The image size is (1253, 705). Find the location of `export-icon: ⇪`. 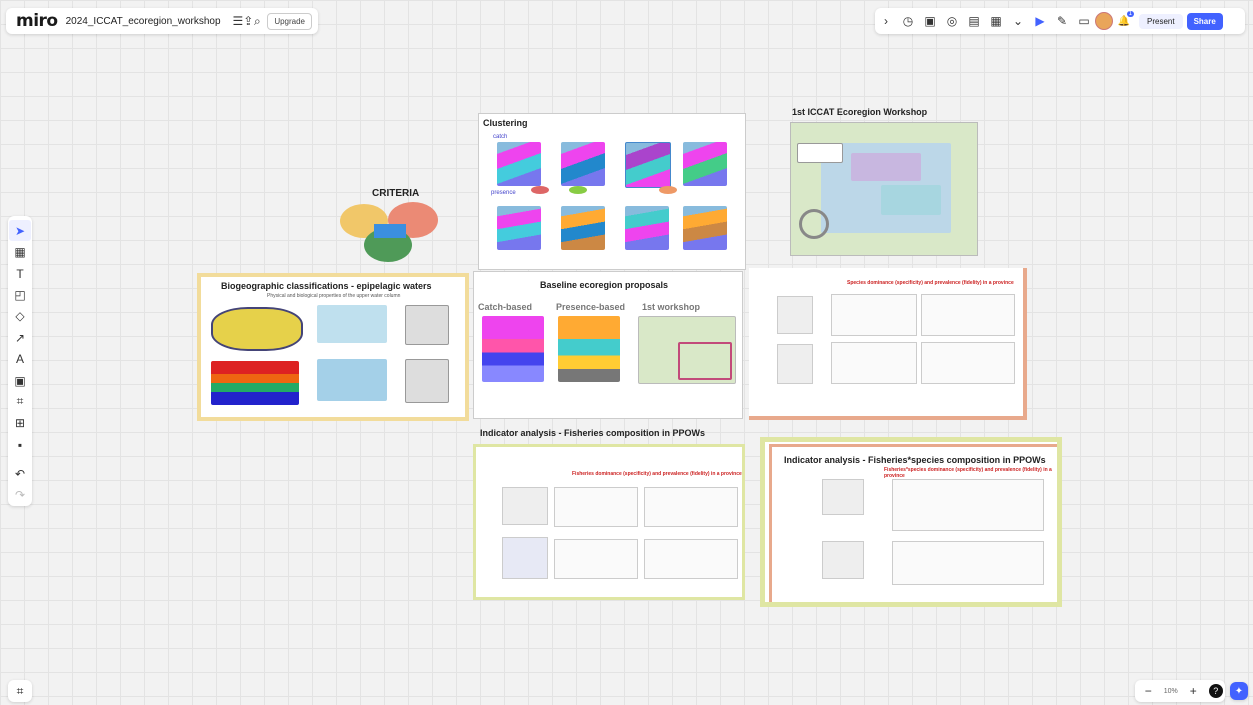

export-icon: ⇪ is located at coordinates (248, 21).